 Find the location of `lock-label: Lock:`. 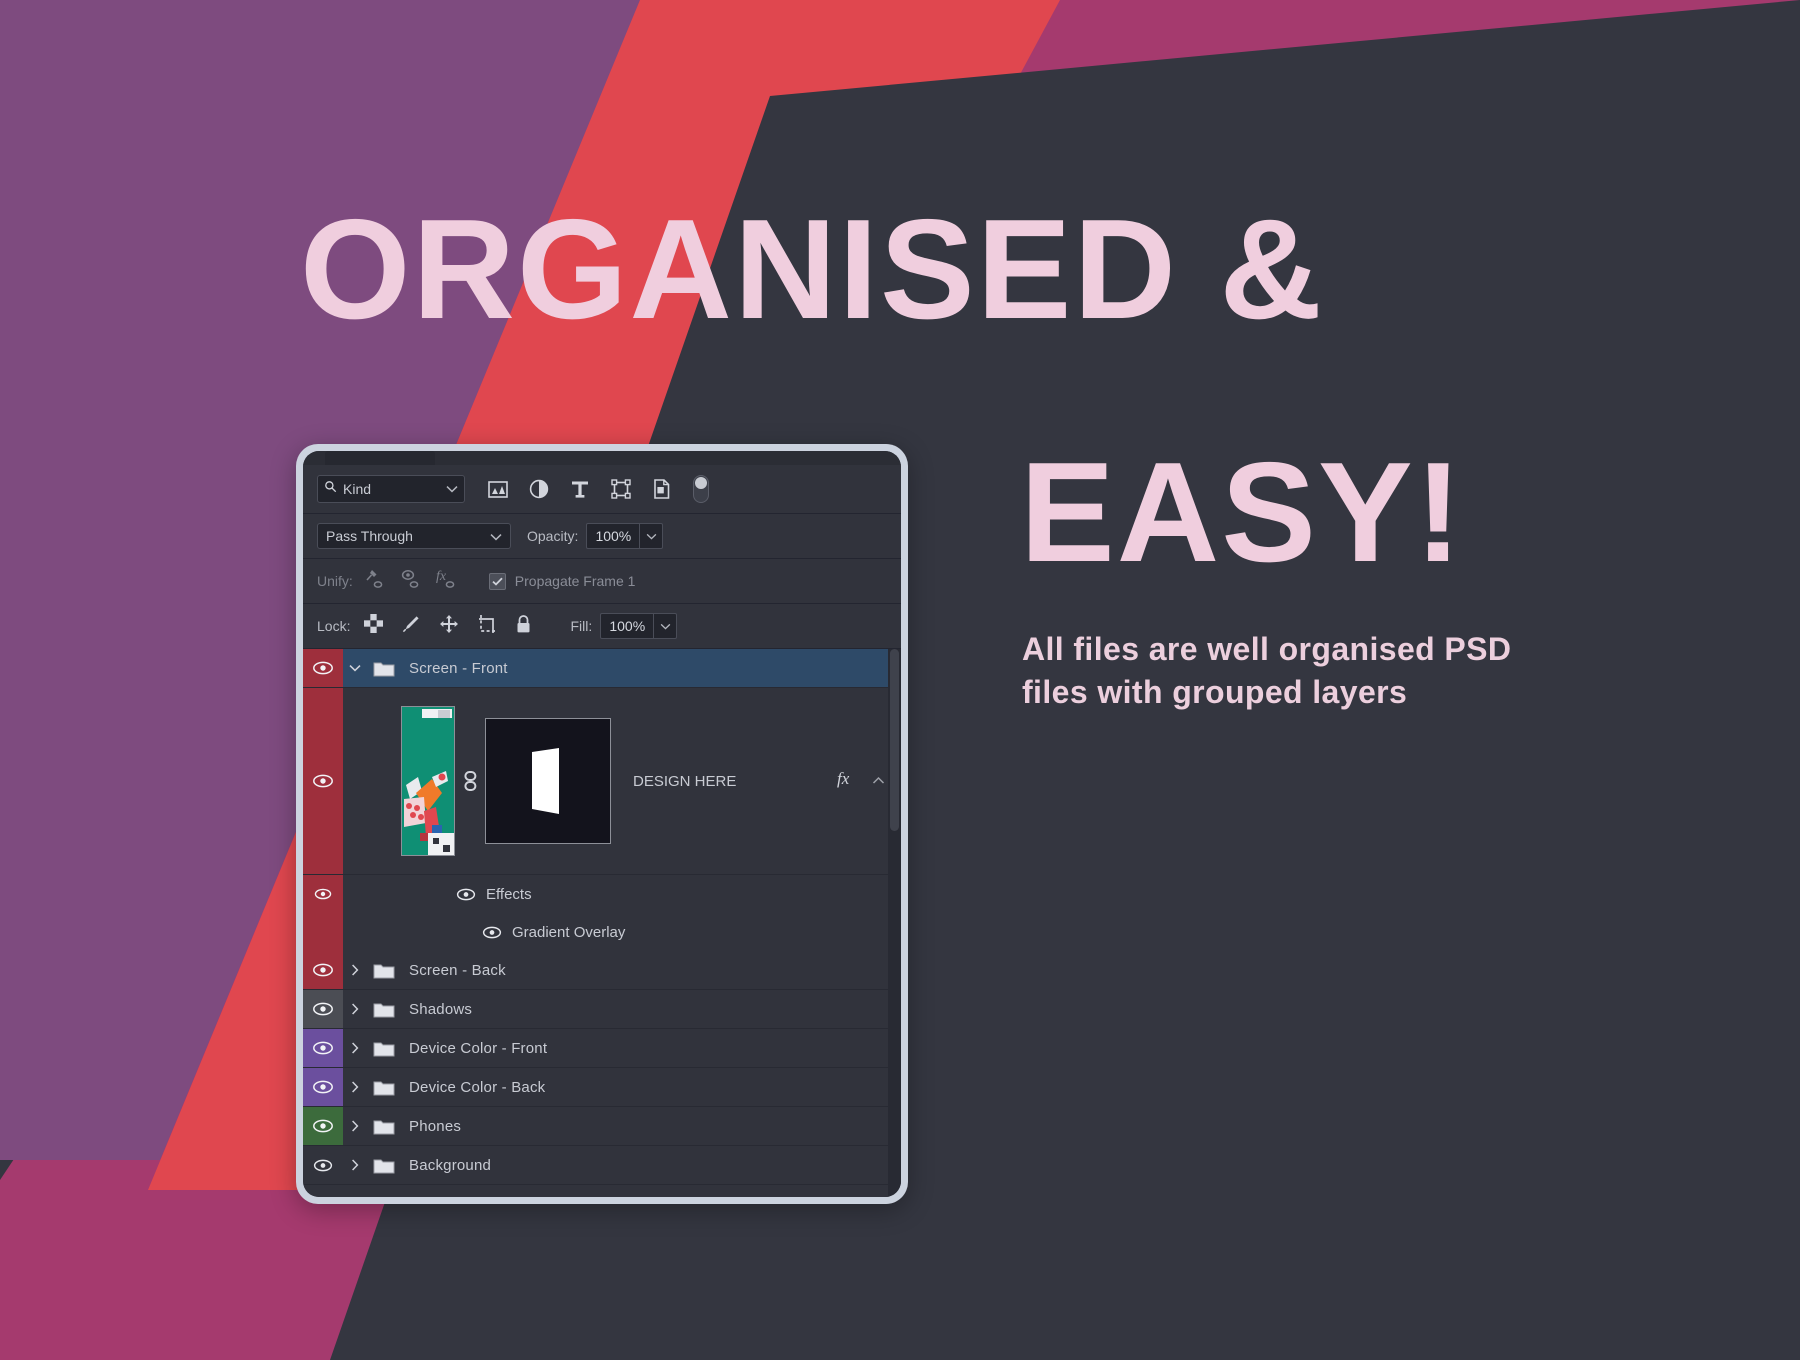

lock-label: Lock: is located at coordinates (334, 626).